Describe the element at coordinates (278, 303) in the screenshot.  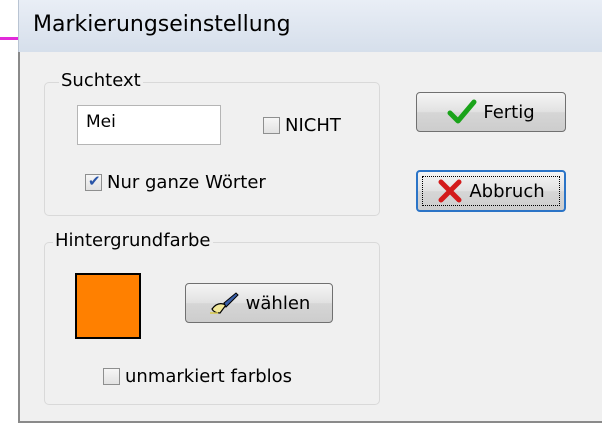
I see `choose-color-button-label: wählen` at that location.